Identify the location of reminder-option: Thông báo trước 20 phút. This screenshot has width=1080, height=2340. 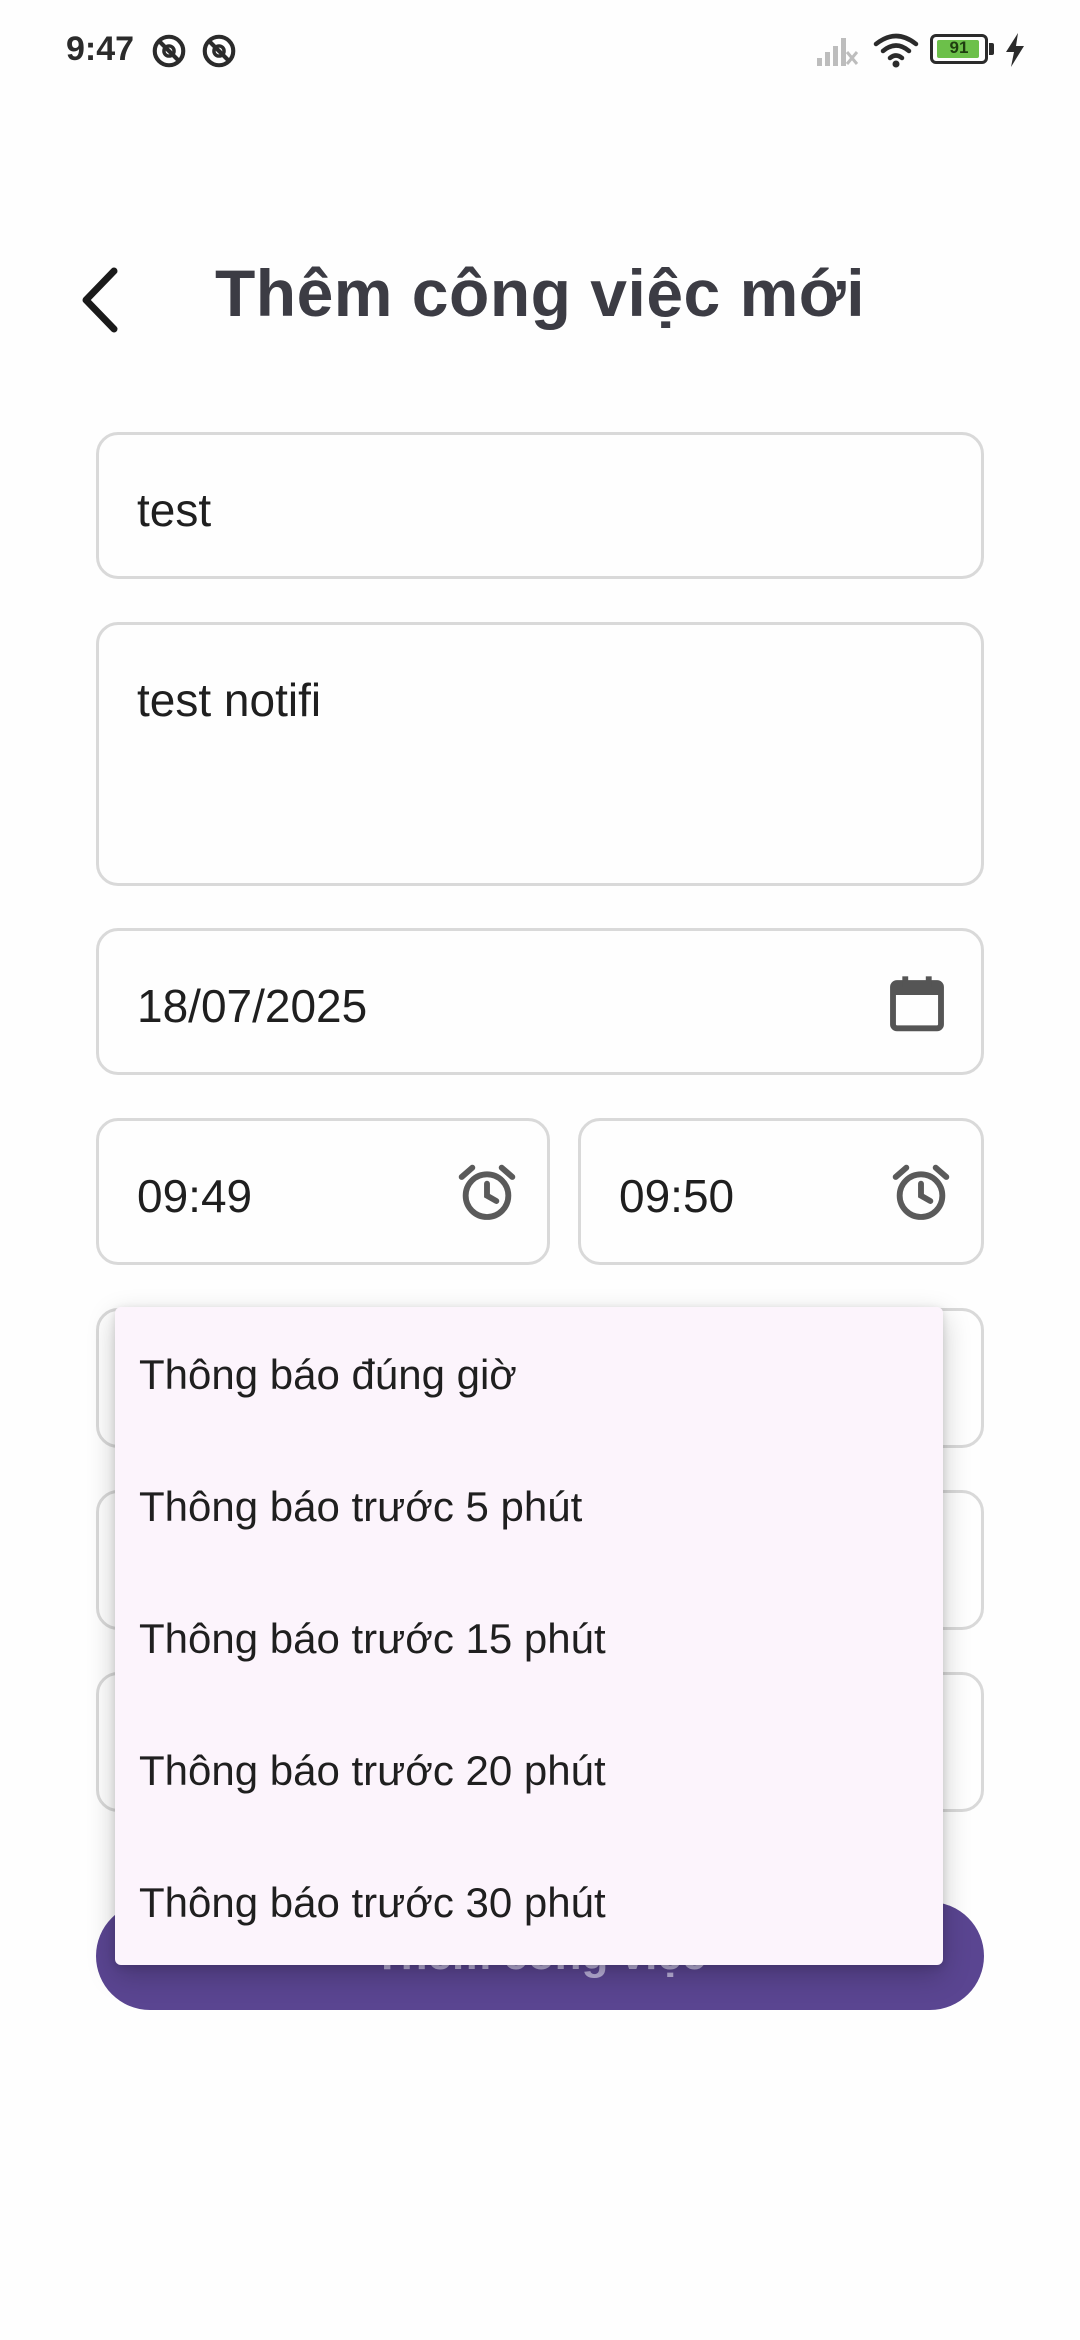
(529, 1769).